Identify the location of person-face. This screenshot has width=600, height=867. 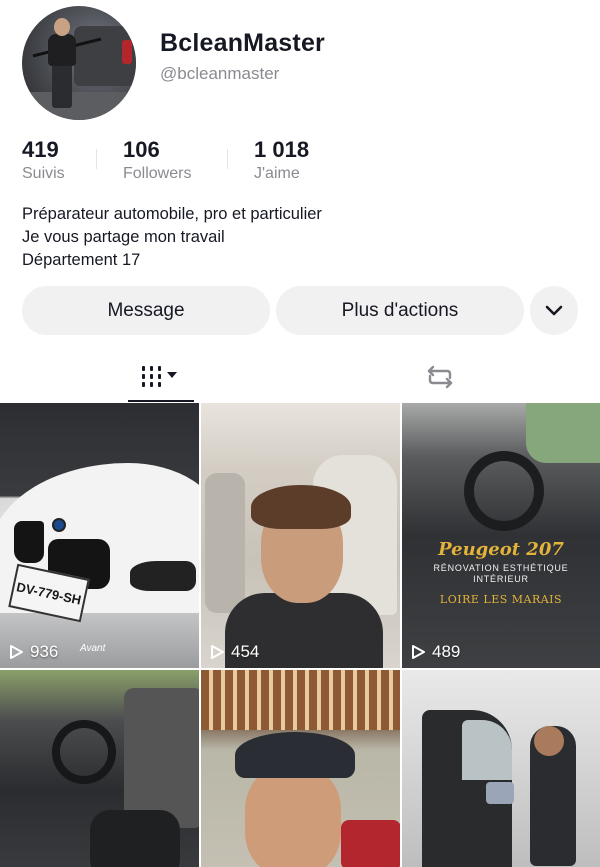
(293, 816).